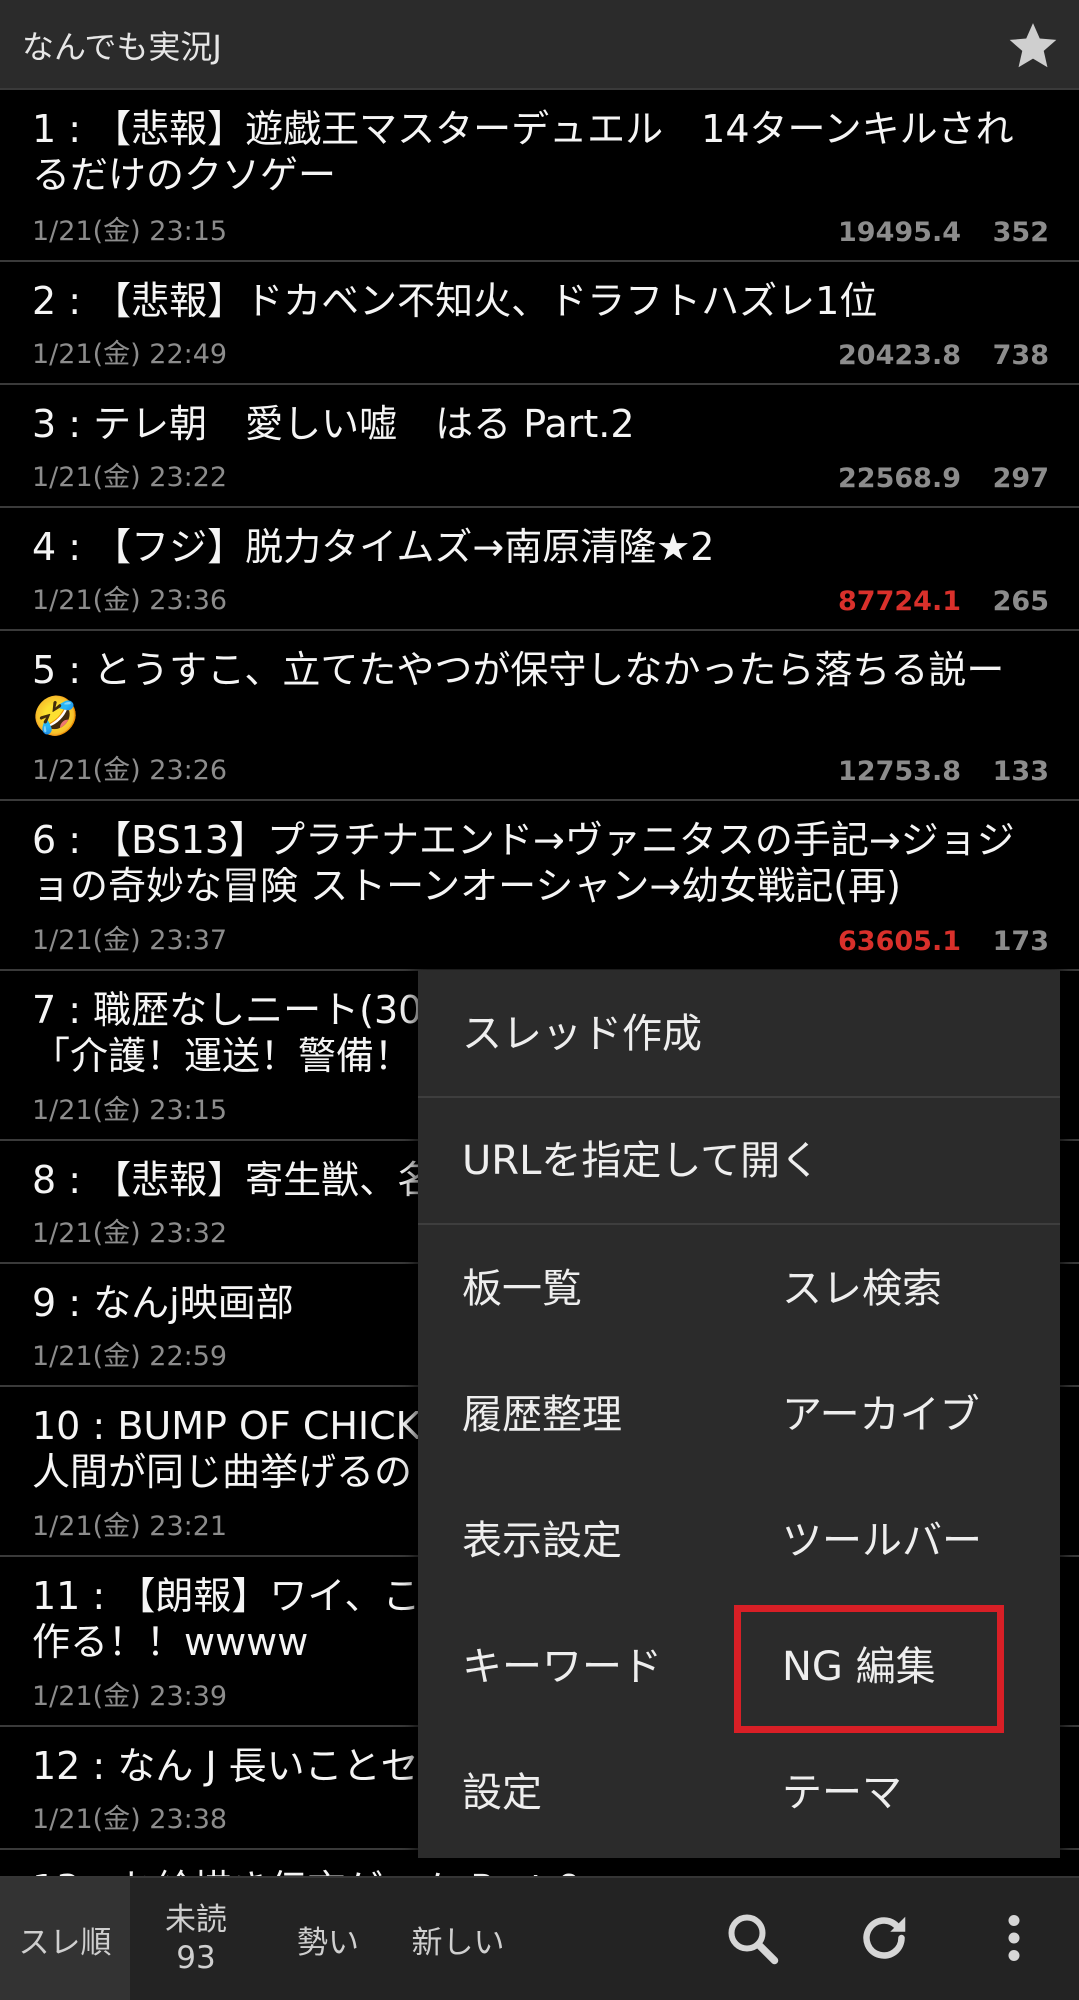 This screenshot has height=2000, width=1079. I want to click on tab-sort-order: スレ順, so click(65, 1939).